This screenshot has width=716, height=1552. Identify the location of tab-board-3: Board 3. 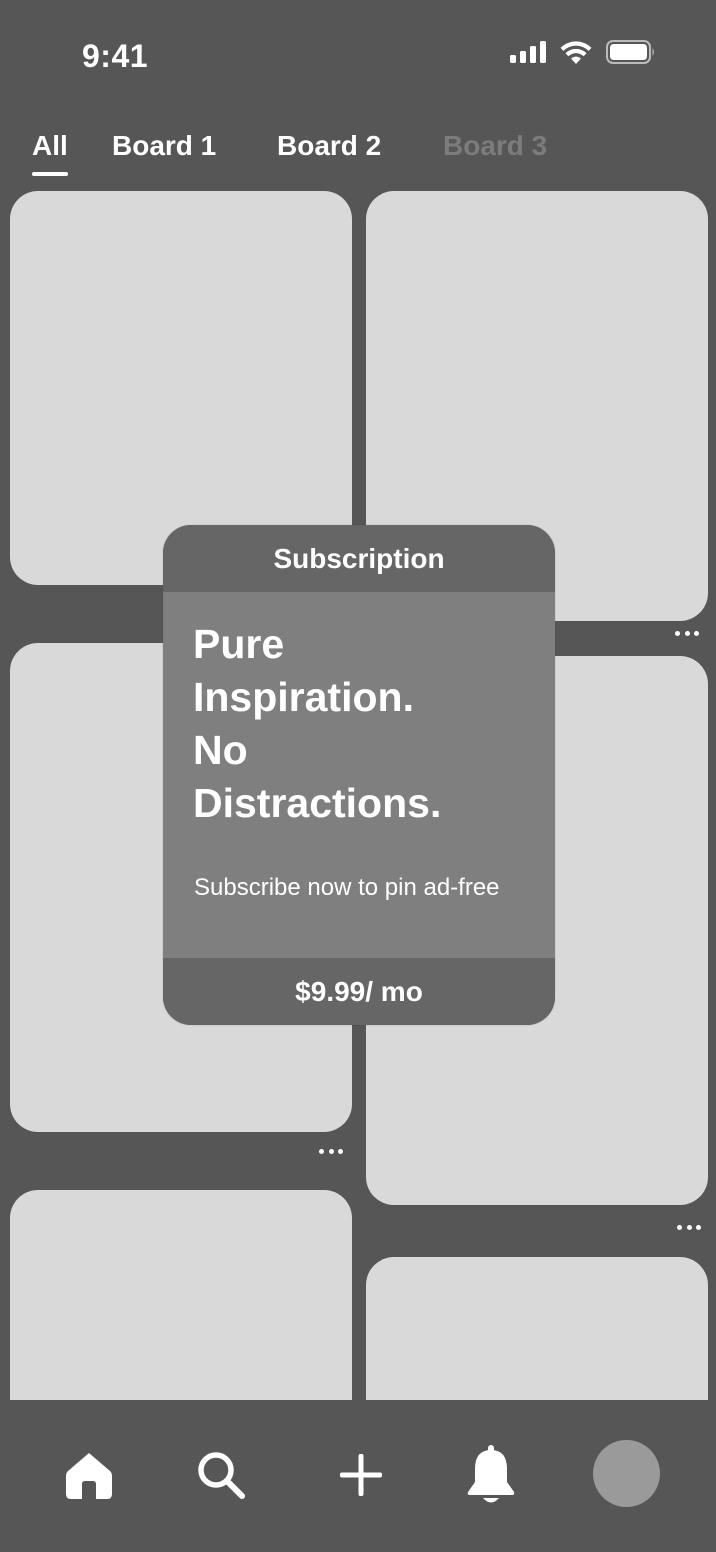
(495, 146).